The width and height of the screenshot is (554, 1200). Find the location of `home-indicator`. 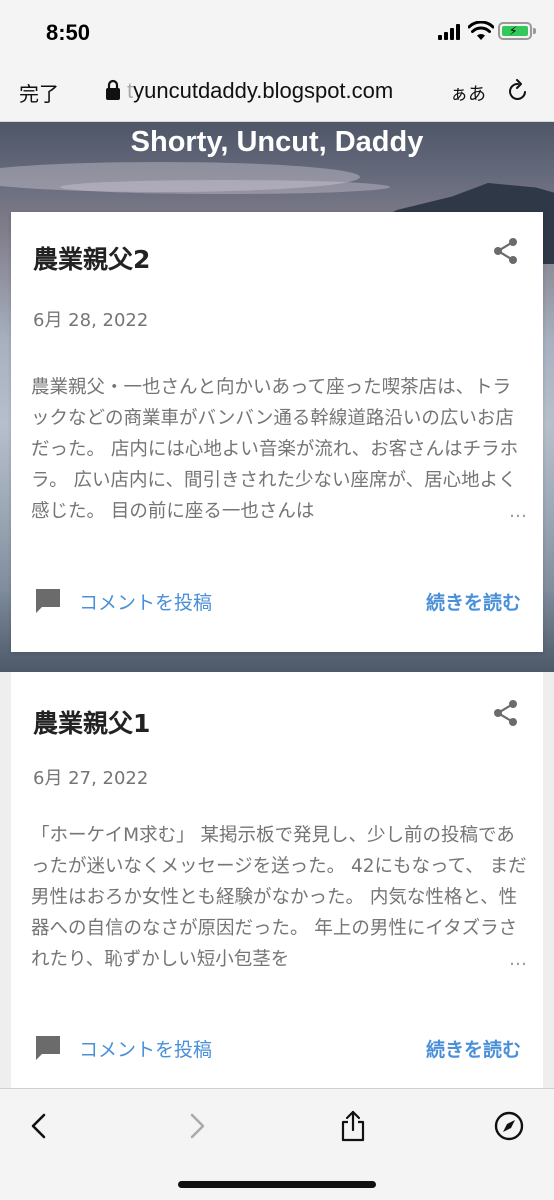

home-indicator is located at coordinates (277, 1184).